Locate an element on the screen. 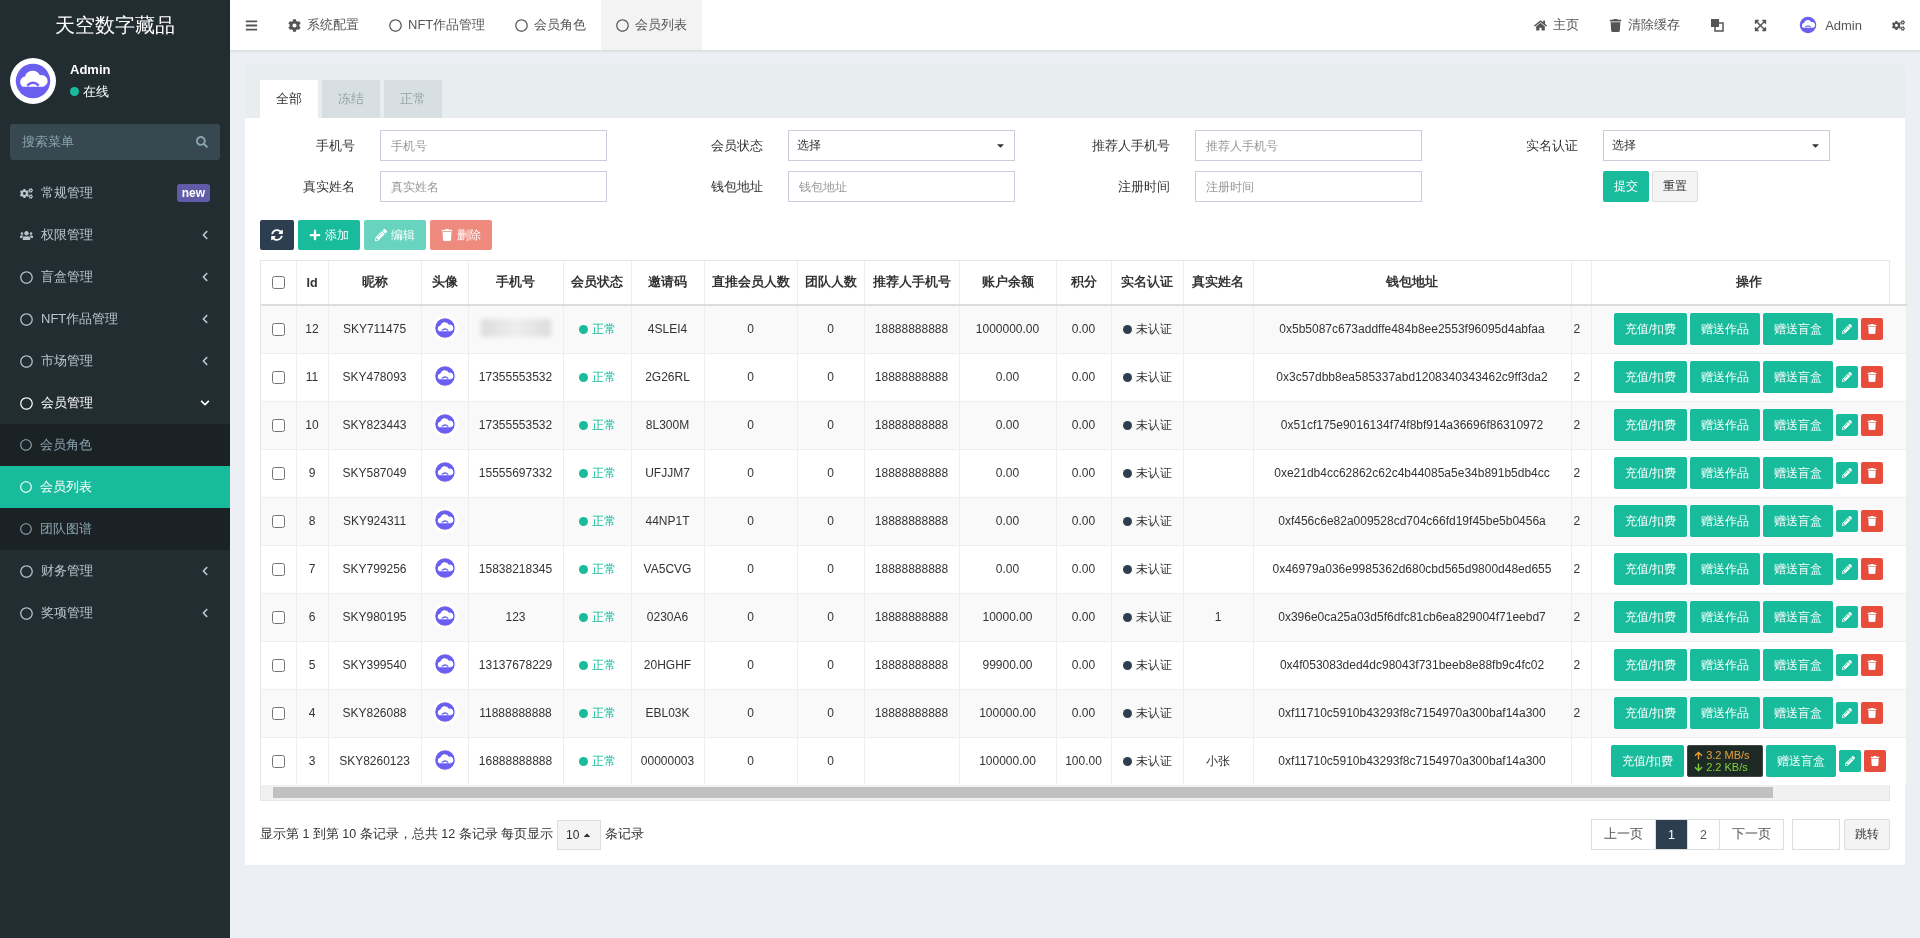 The image size is (1920, 938). header-link: 主页 is located at coordinates (1557, 25).